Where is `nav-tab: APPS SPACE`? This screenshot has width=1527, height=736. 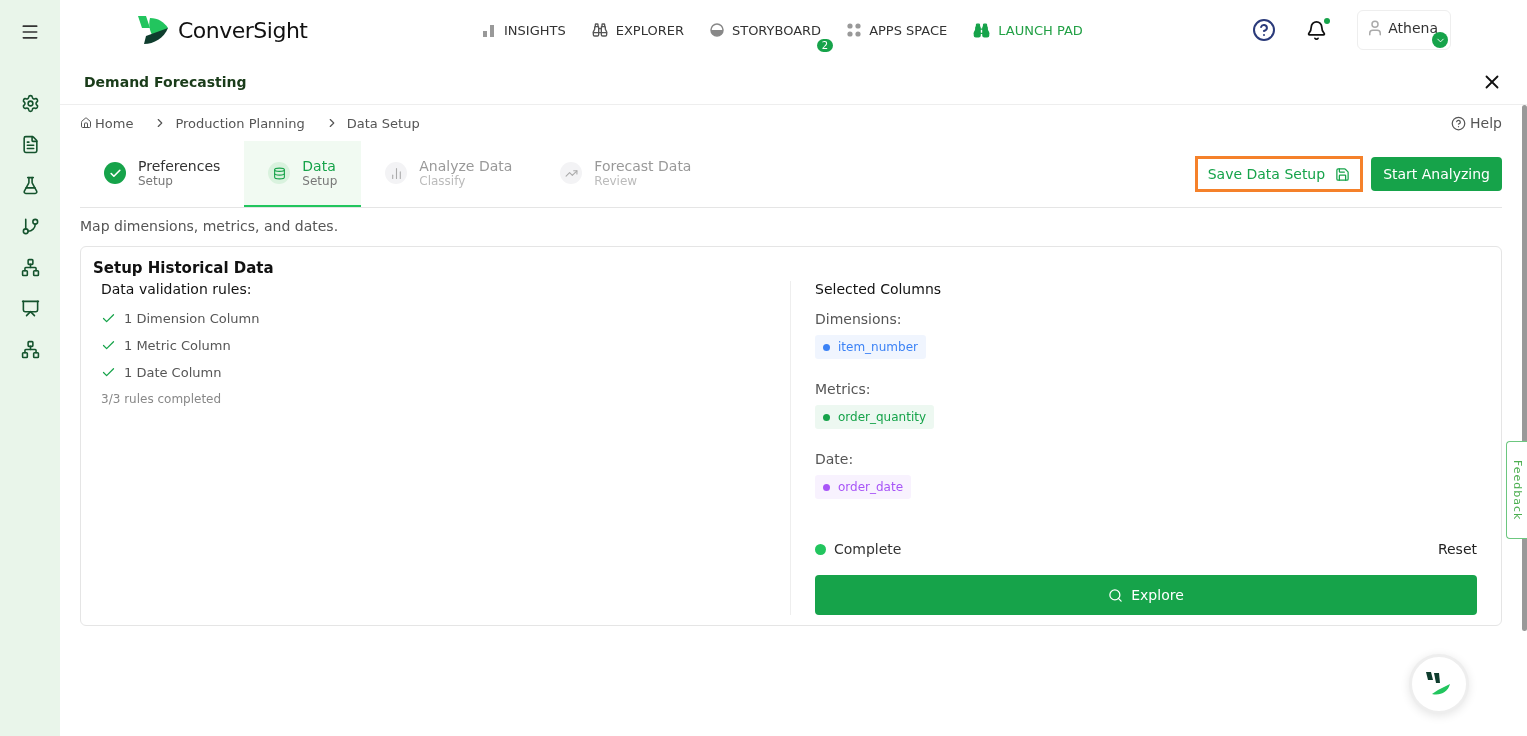
nav-tab: APPS SPACE is located at coordinates (897, 30).